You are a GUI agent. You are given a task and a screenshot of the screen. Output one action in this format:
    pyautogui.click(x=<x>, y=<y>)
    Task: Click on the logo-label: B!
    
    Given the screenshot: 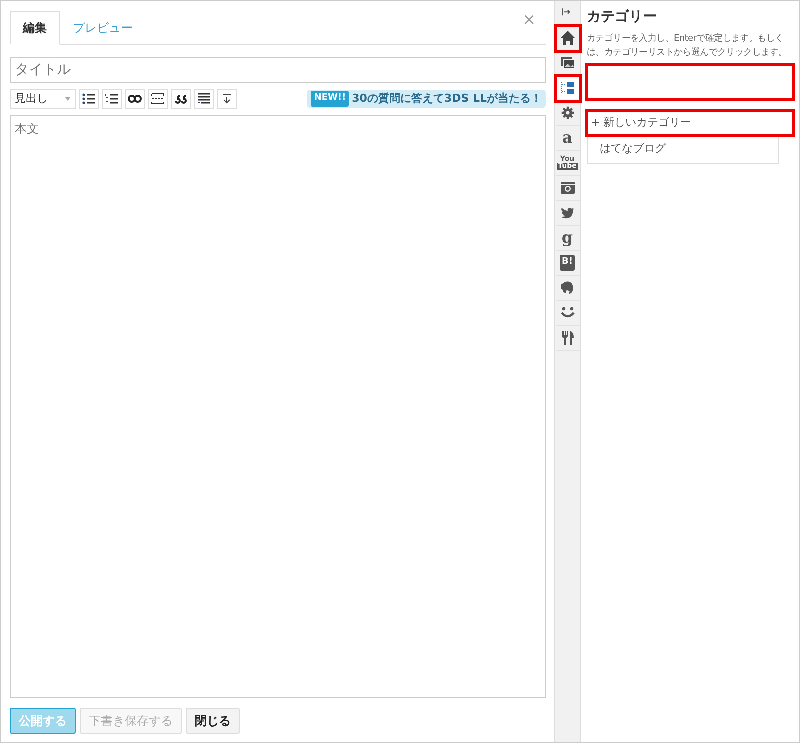 What is the action you would take?
    pyautogui.click(x=567, y=263)
    